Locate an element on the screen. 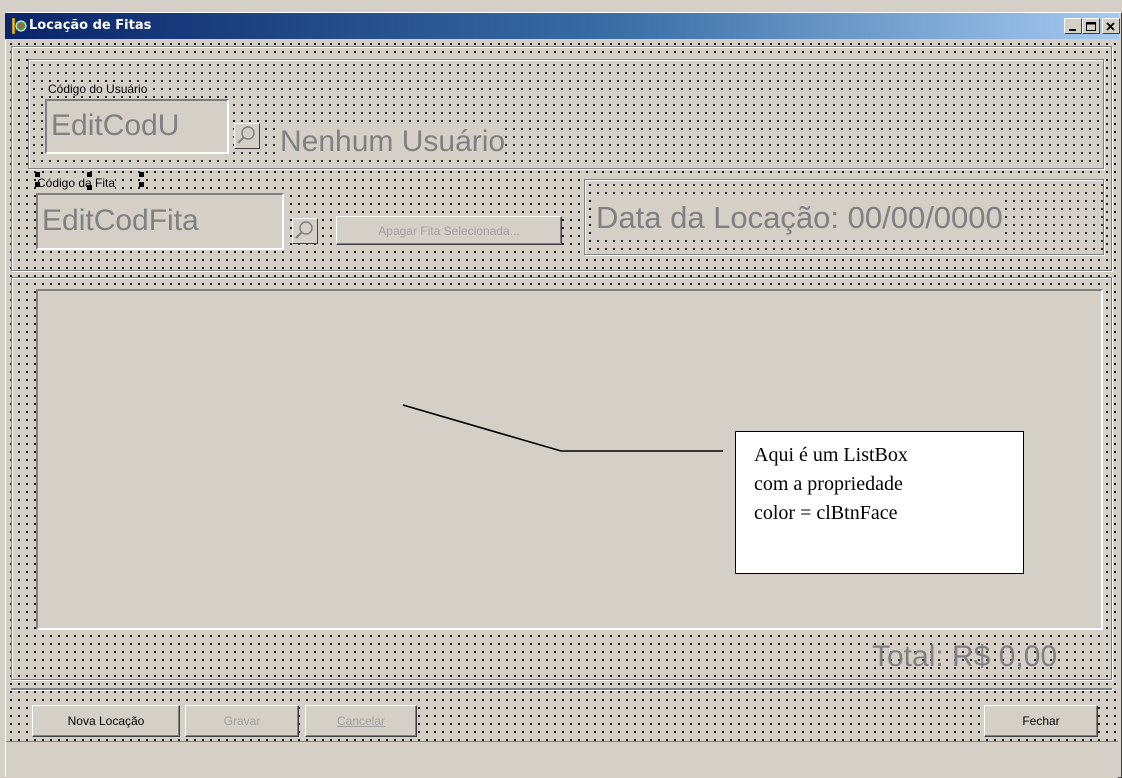  minimize-button is located at coordinates (1073, 26).